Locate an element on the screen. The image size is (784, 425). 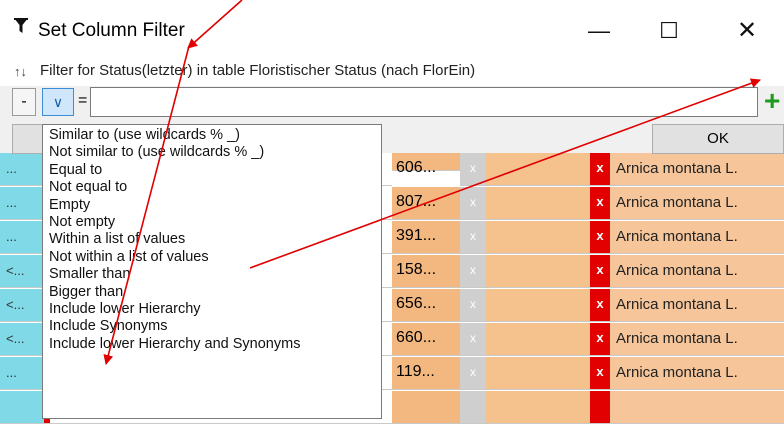
row-flag-x is located at coordinates (600, 407).